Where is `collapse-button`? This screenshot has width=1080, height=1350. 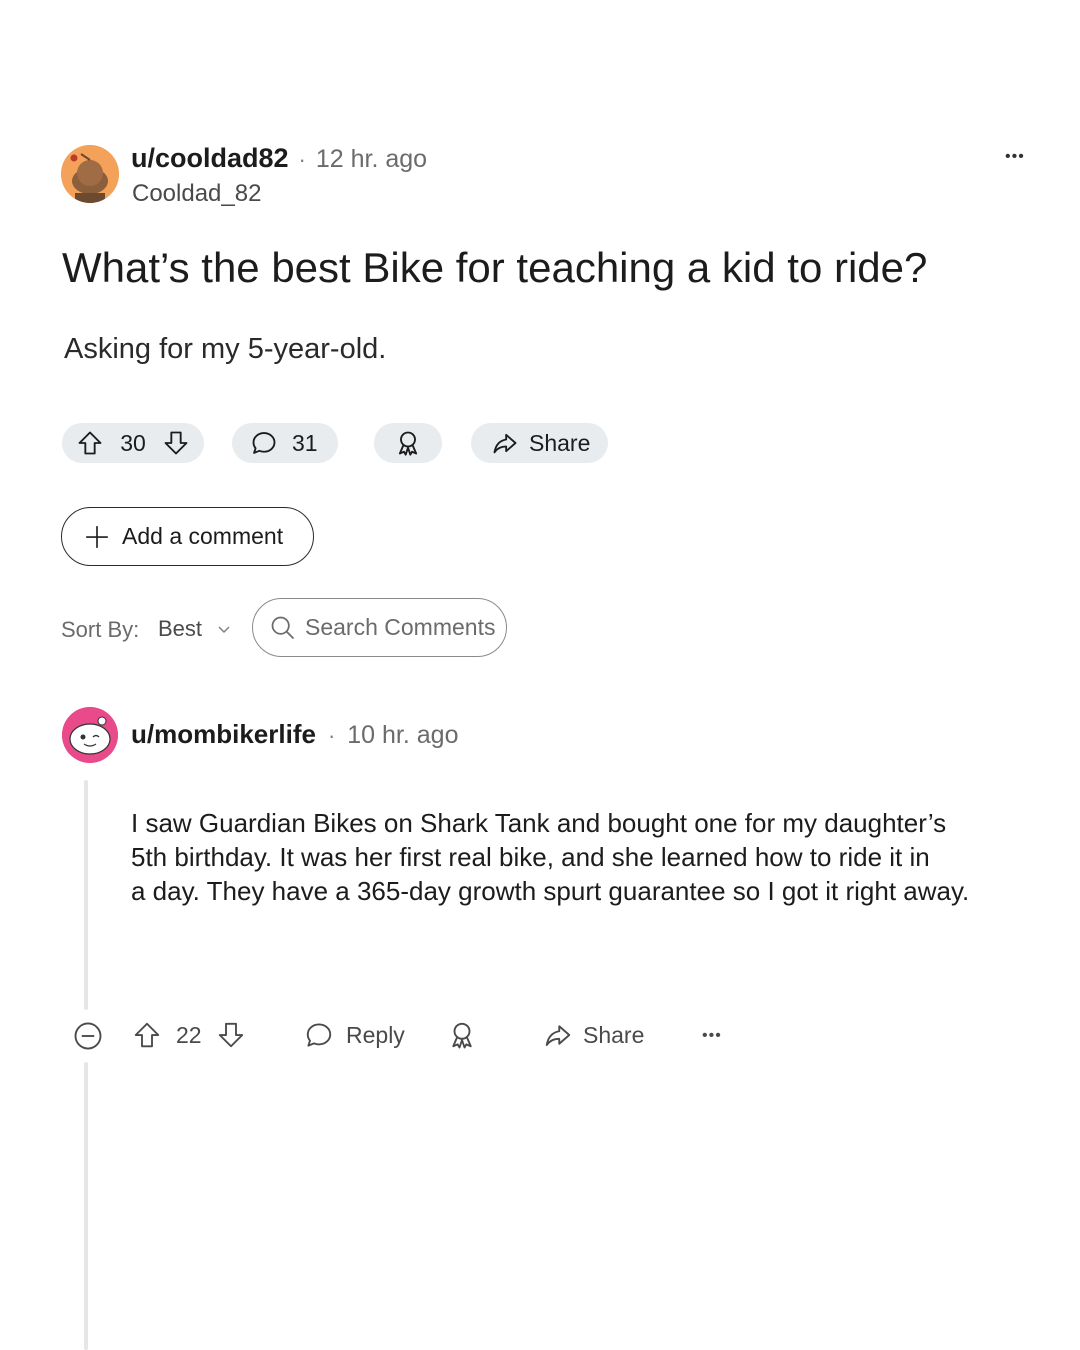
collapse-button is located at coordinates (88, 1036).